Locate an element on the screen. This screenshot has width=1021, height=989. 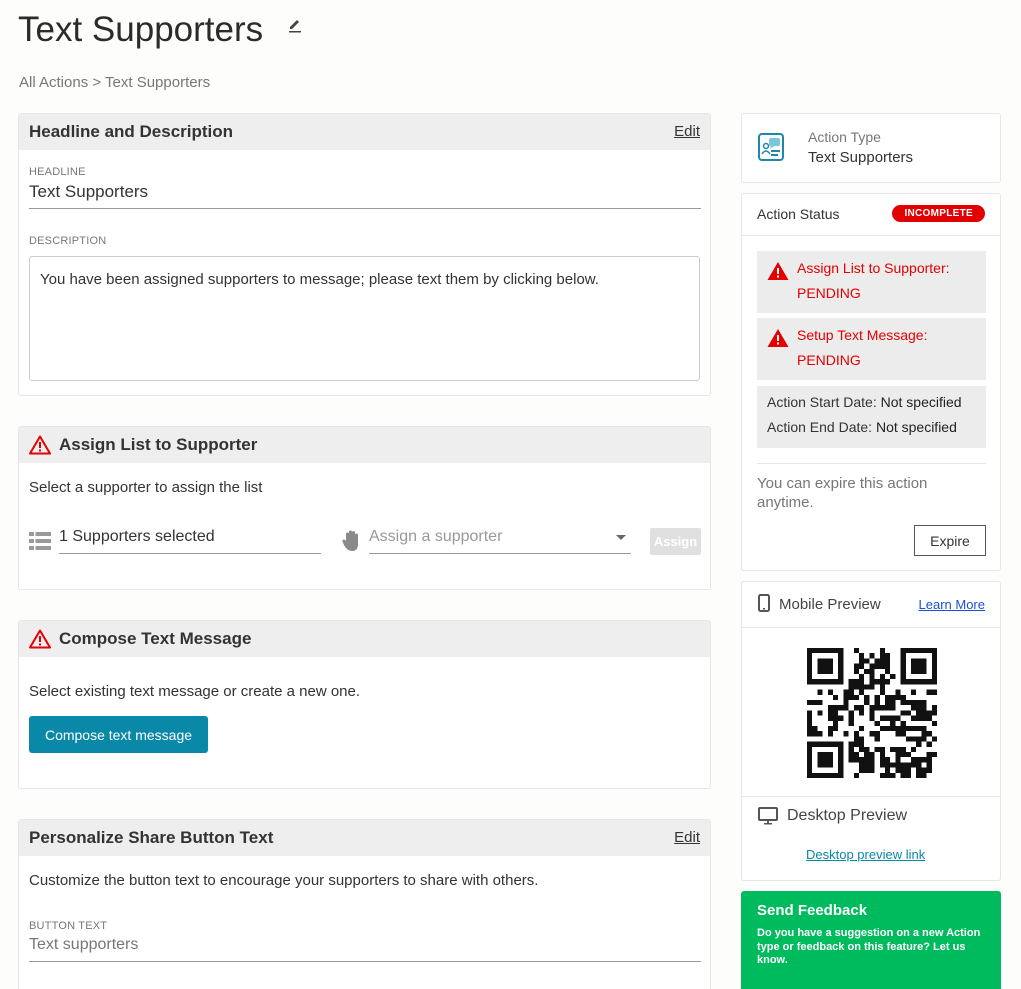
page-title: Text Supporters is located at coordinates (141, 29).